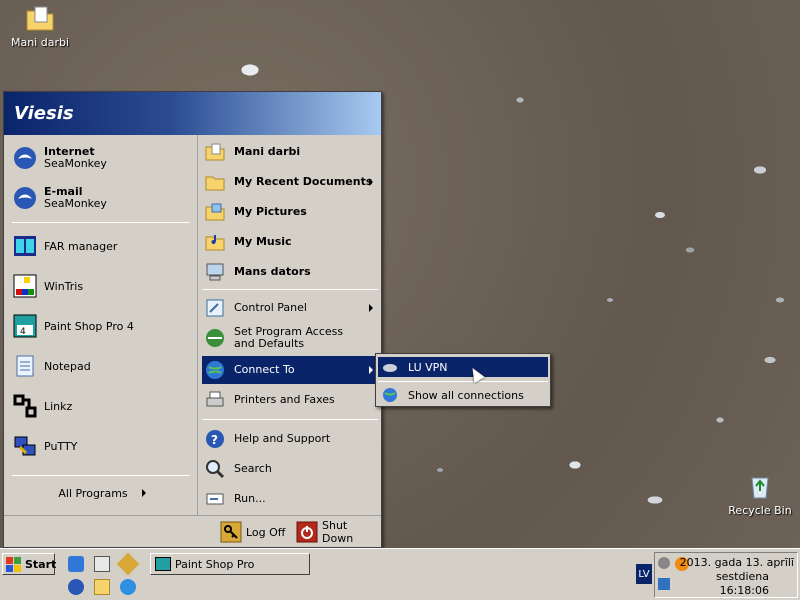 The height and width of the screenshot is (600, 800). Describe the element at coordinates (128, 564) in the screenshot. I see `ql-tool-icon` at that location.